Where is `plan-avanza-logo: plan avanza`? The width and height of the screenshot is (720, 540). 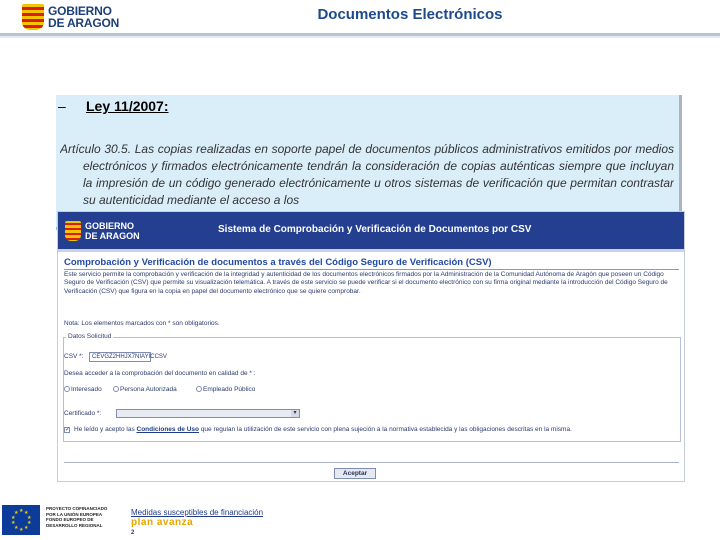
plan-avanza-logo: plan avanza is located at coordinates (162, 522).